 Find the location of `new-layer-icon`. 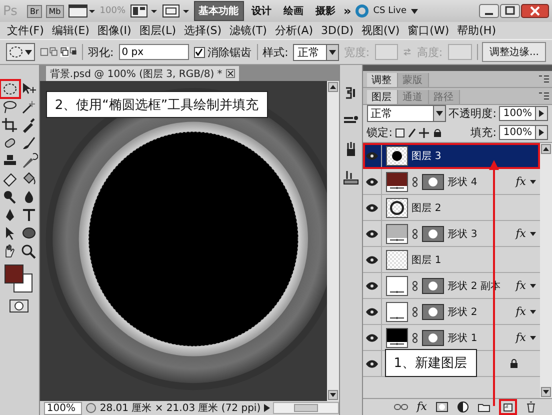

new-layer-icon is located at coordinates (508, 406).